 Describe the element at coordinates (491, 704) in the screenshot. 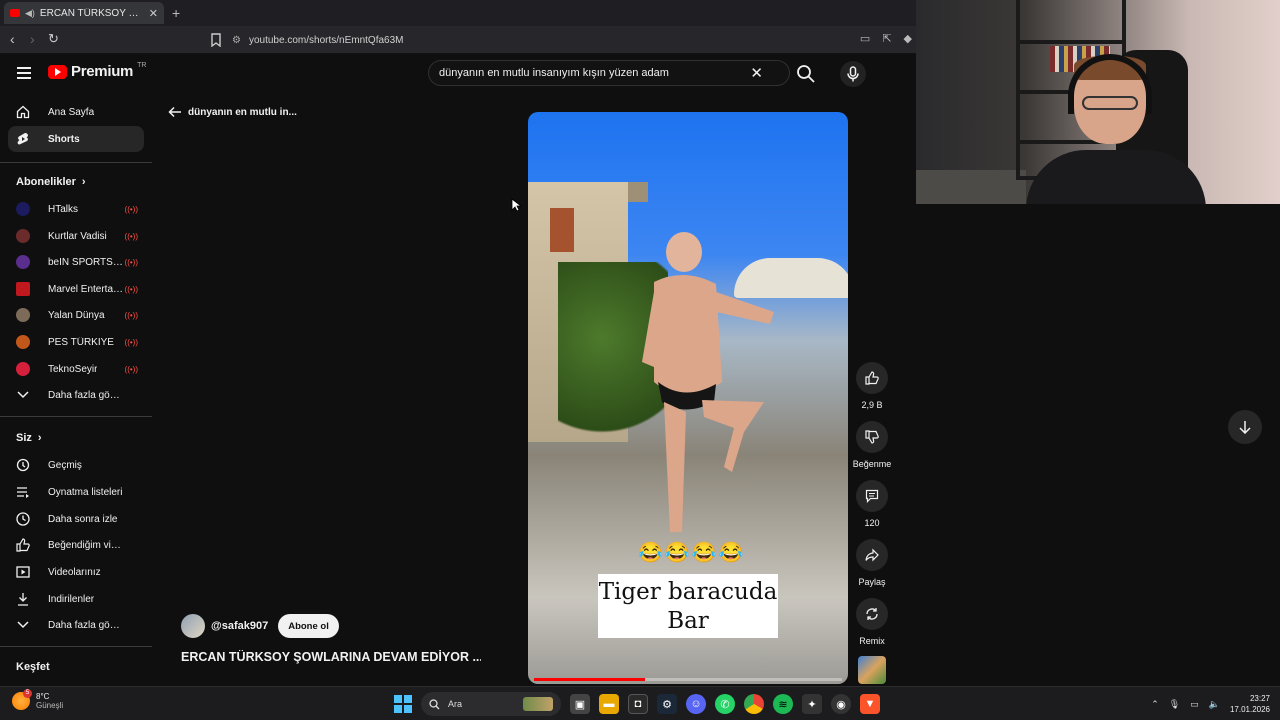

I see `taskbar-search: Ara` at that location.